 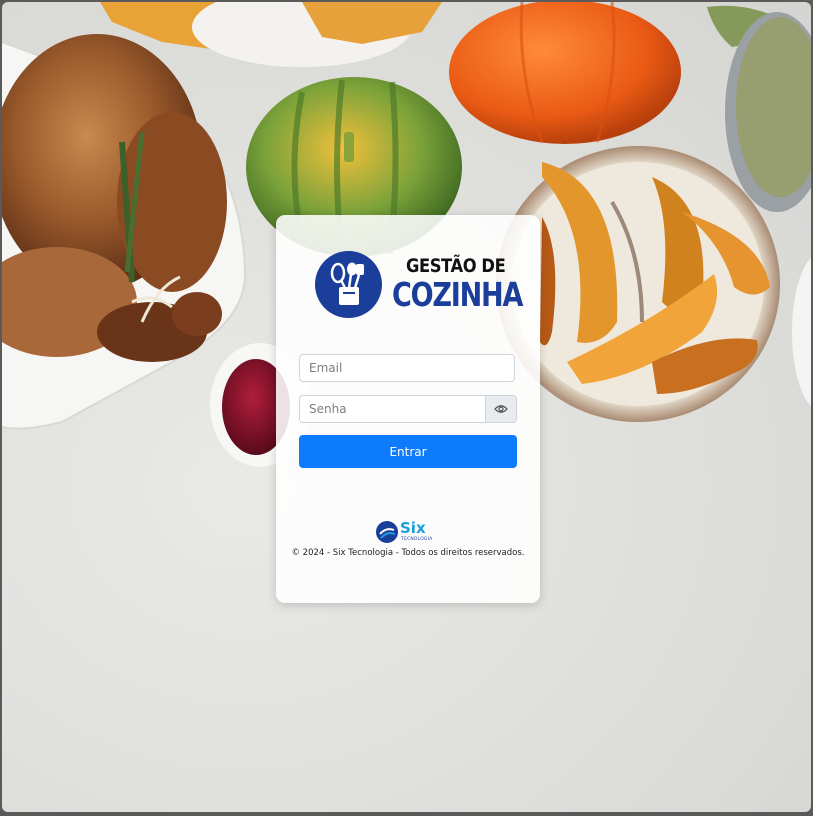 What do you see at coordinates (413, 528) in the screenshot?
I see `six-logo-word: Six` at bounding box center [413, 528].